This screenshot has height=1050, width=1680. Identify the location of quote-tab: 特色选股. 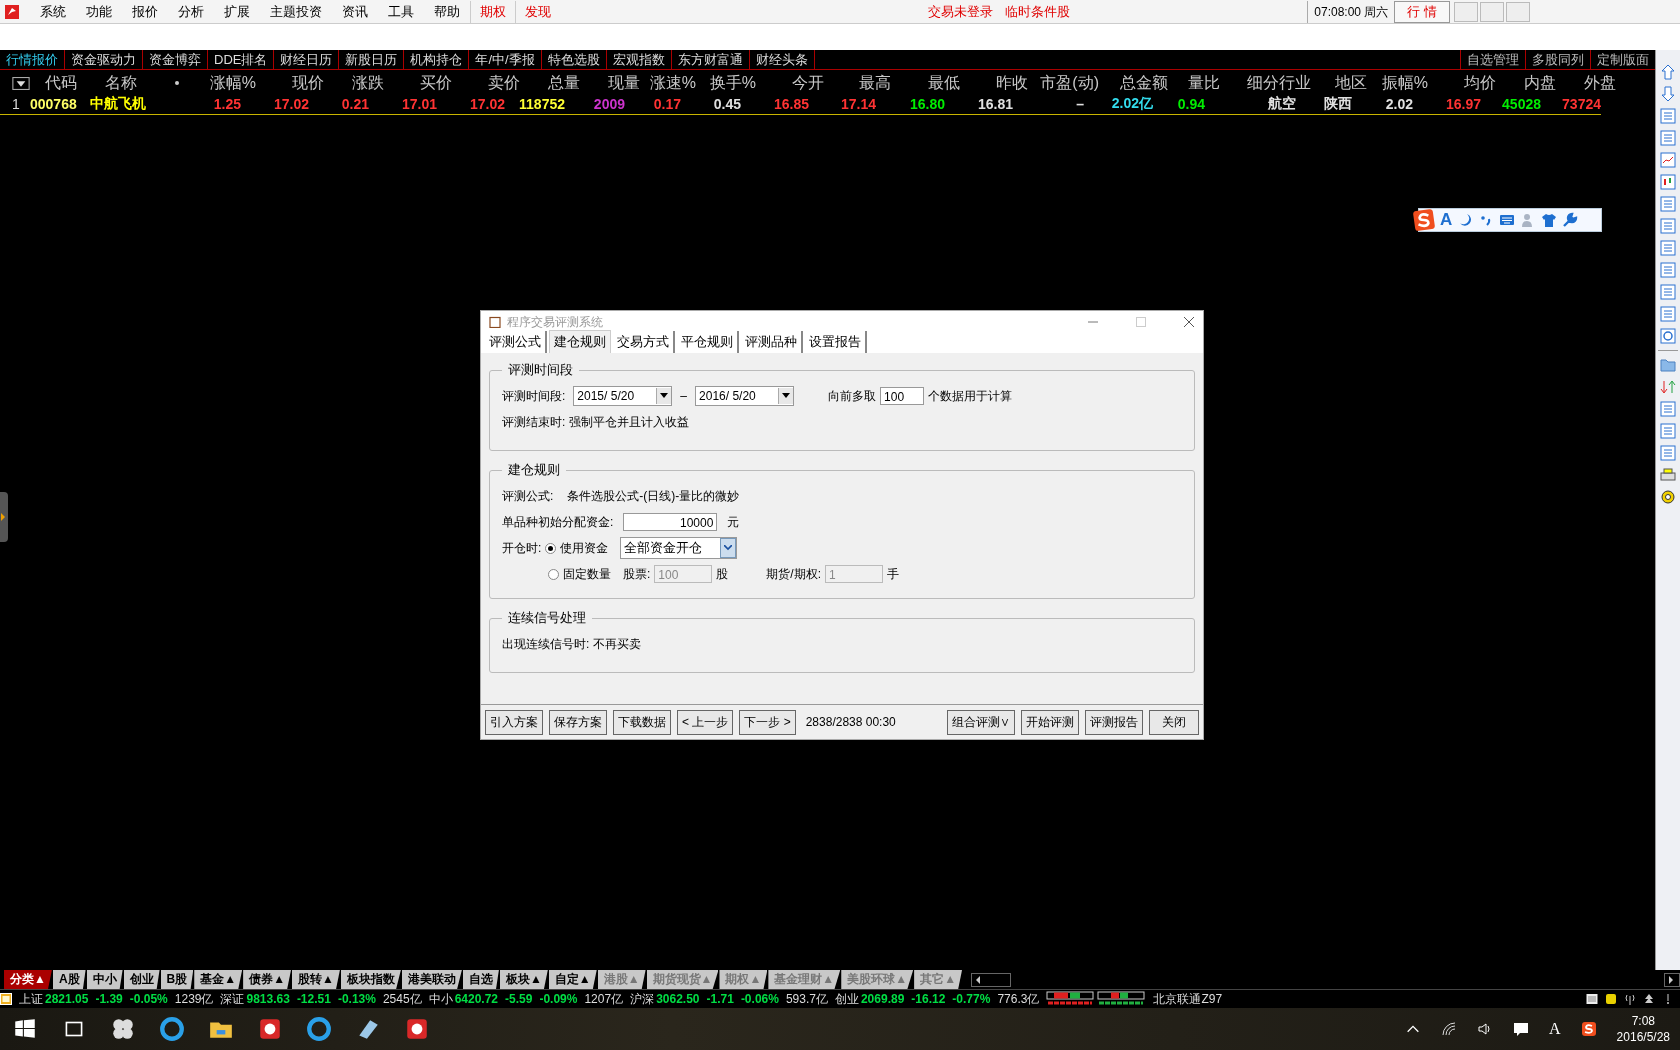
(574, 59).